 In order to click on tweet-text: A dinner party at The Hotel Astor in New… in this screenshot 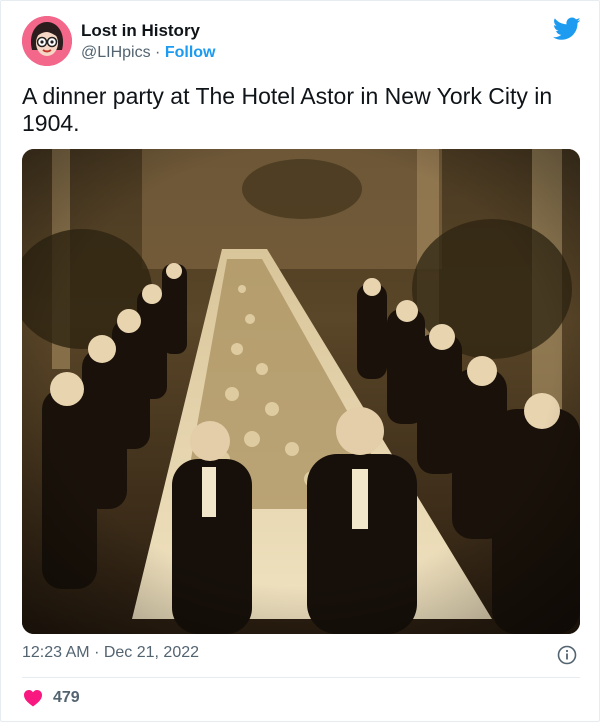, I will do `click(287, 109)`.